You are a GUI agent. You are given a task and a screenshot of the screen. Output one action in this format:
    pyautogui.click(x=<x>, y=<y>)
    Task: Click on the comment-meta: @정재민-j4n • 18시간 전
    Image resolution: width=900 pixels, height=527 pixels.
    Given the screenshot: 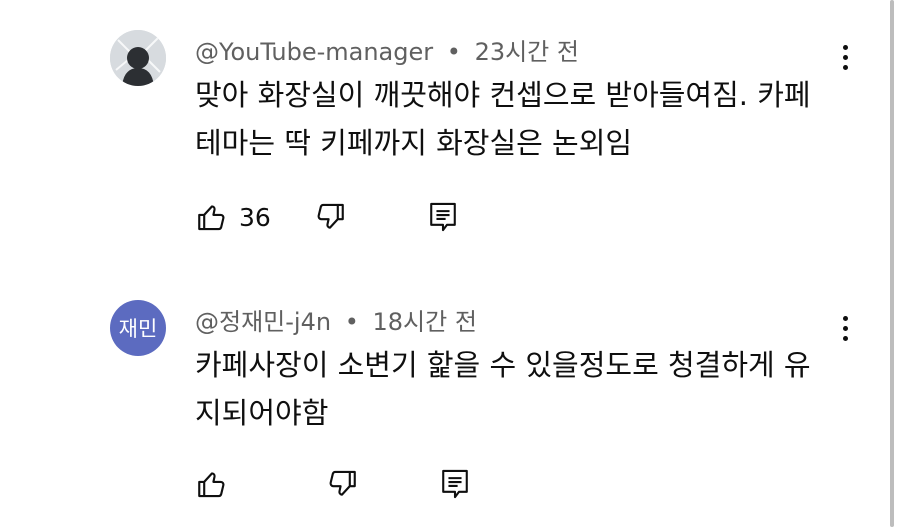 What is the action you would take?
    pyautogui.click(x=336, y=319)
    